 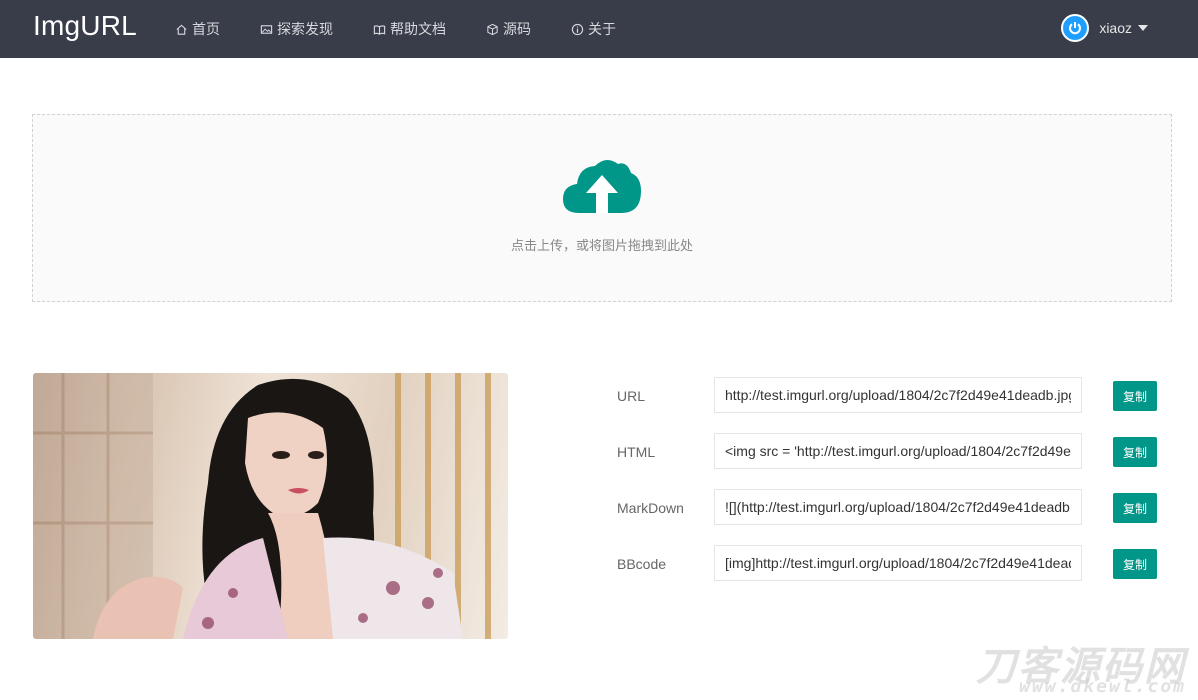 What do you see at coordinates (898, 451) in the screenshot?
I see `html-field` at bounding box center [898, 451].